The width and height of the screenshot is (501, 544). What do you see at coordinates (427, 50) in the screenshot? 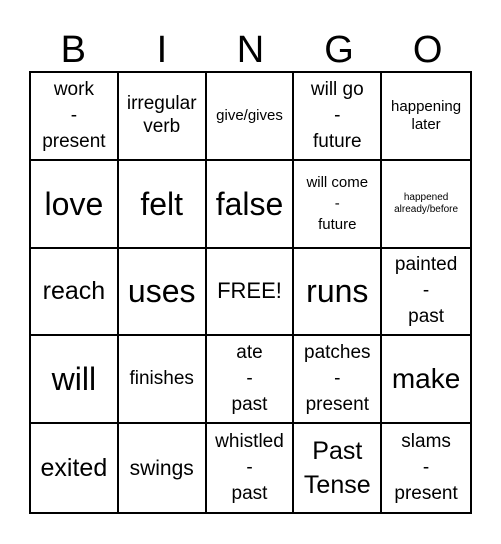
I see `header-letter-o: O` at bounding box center [427, 50].